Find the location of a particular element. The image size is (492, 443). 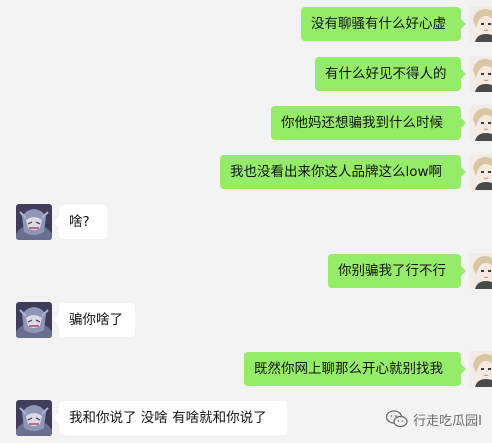

wechat-icon is located at coordinates (397, 419).